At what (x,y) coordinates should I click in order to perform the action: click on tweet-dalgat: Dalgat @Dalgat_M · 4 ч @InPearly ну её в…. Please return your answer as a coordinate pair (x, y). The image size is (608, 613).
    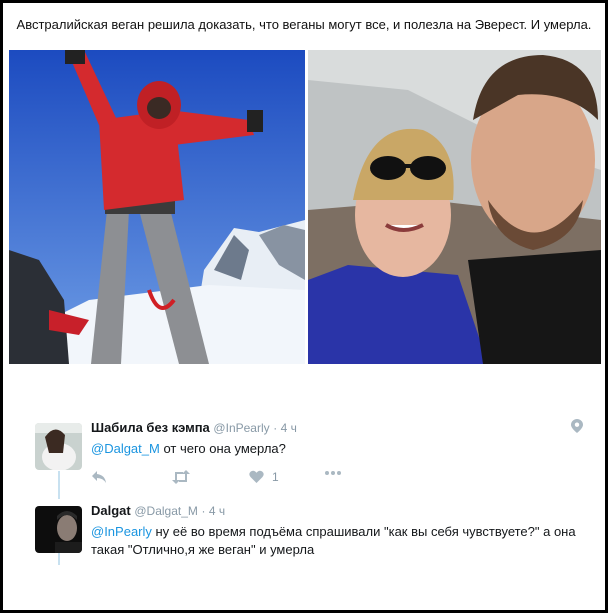
    Looking at the image, I should click on (315, 538).